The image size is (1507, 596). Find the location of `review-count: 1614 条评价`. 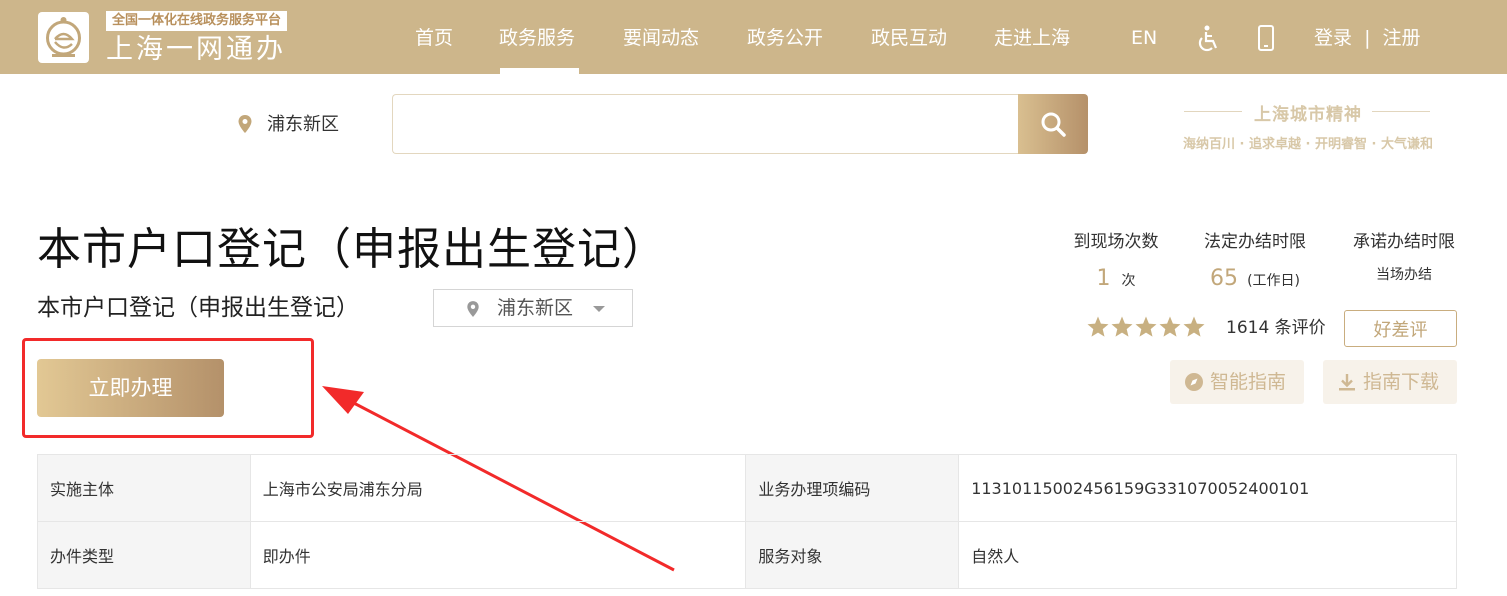

review-count: 1614 条评价 is located at coordinates (1276, 328).